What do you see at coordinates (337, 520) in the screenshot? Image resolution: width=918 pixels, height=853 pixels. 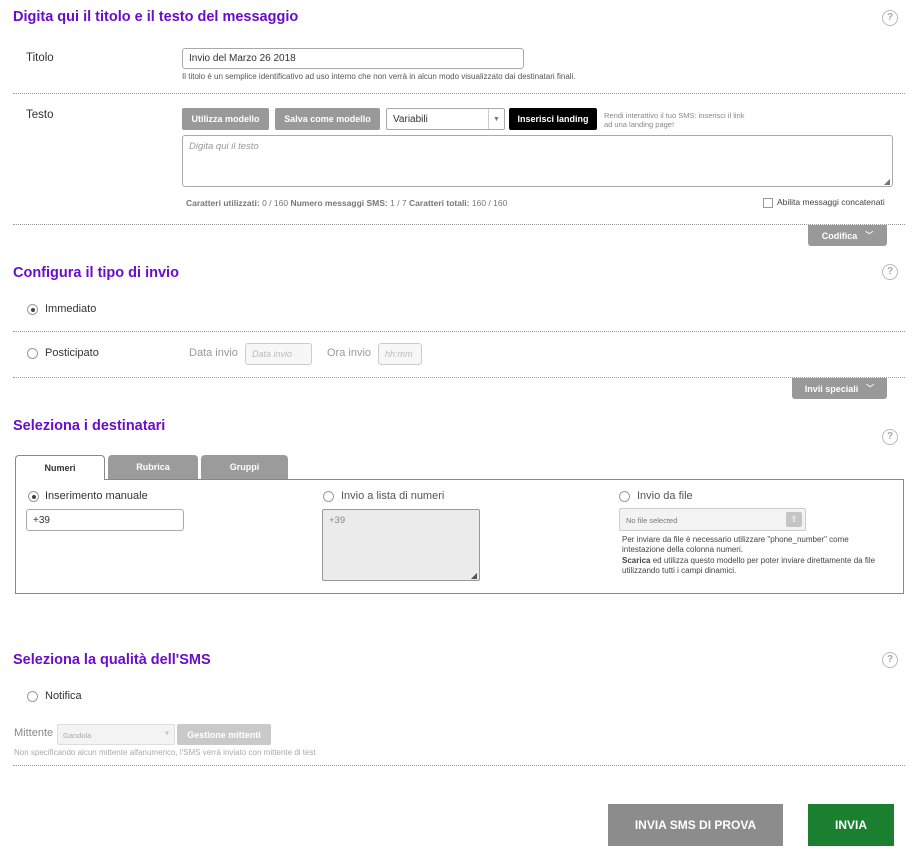 I see `number-list-value: +39` at bounding box center [337, 520].